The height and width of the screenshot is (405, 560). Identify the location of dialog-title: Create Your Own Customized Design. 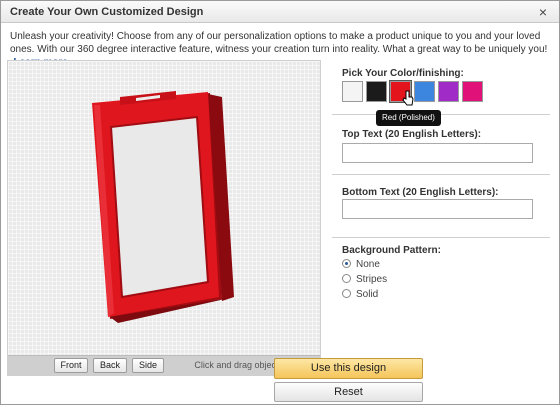
(107, 12).